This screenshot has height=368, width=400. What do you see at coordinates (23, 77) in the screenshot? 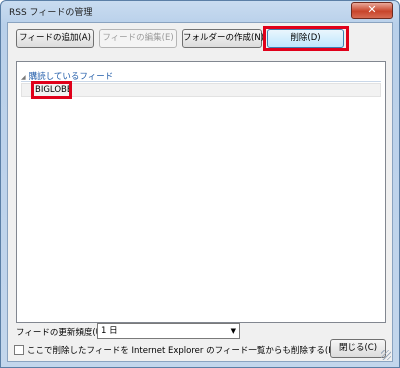
I see `collapse-triangle-icon: ◢` at bounding box center [23, 77].